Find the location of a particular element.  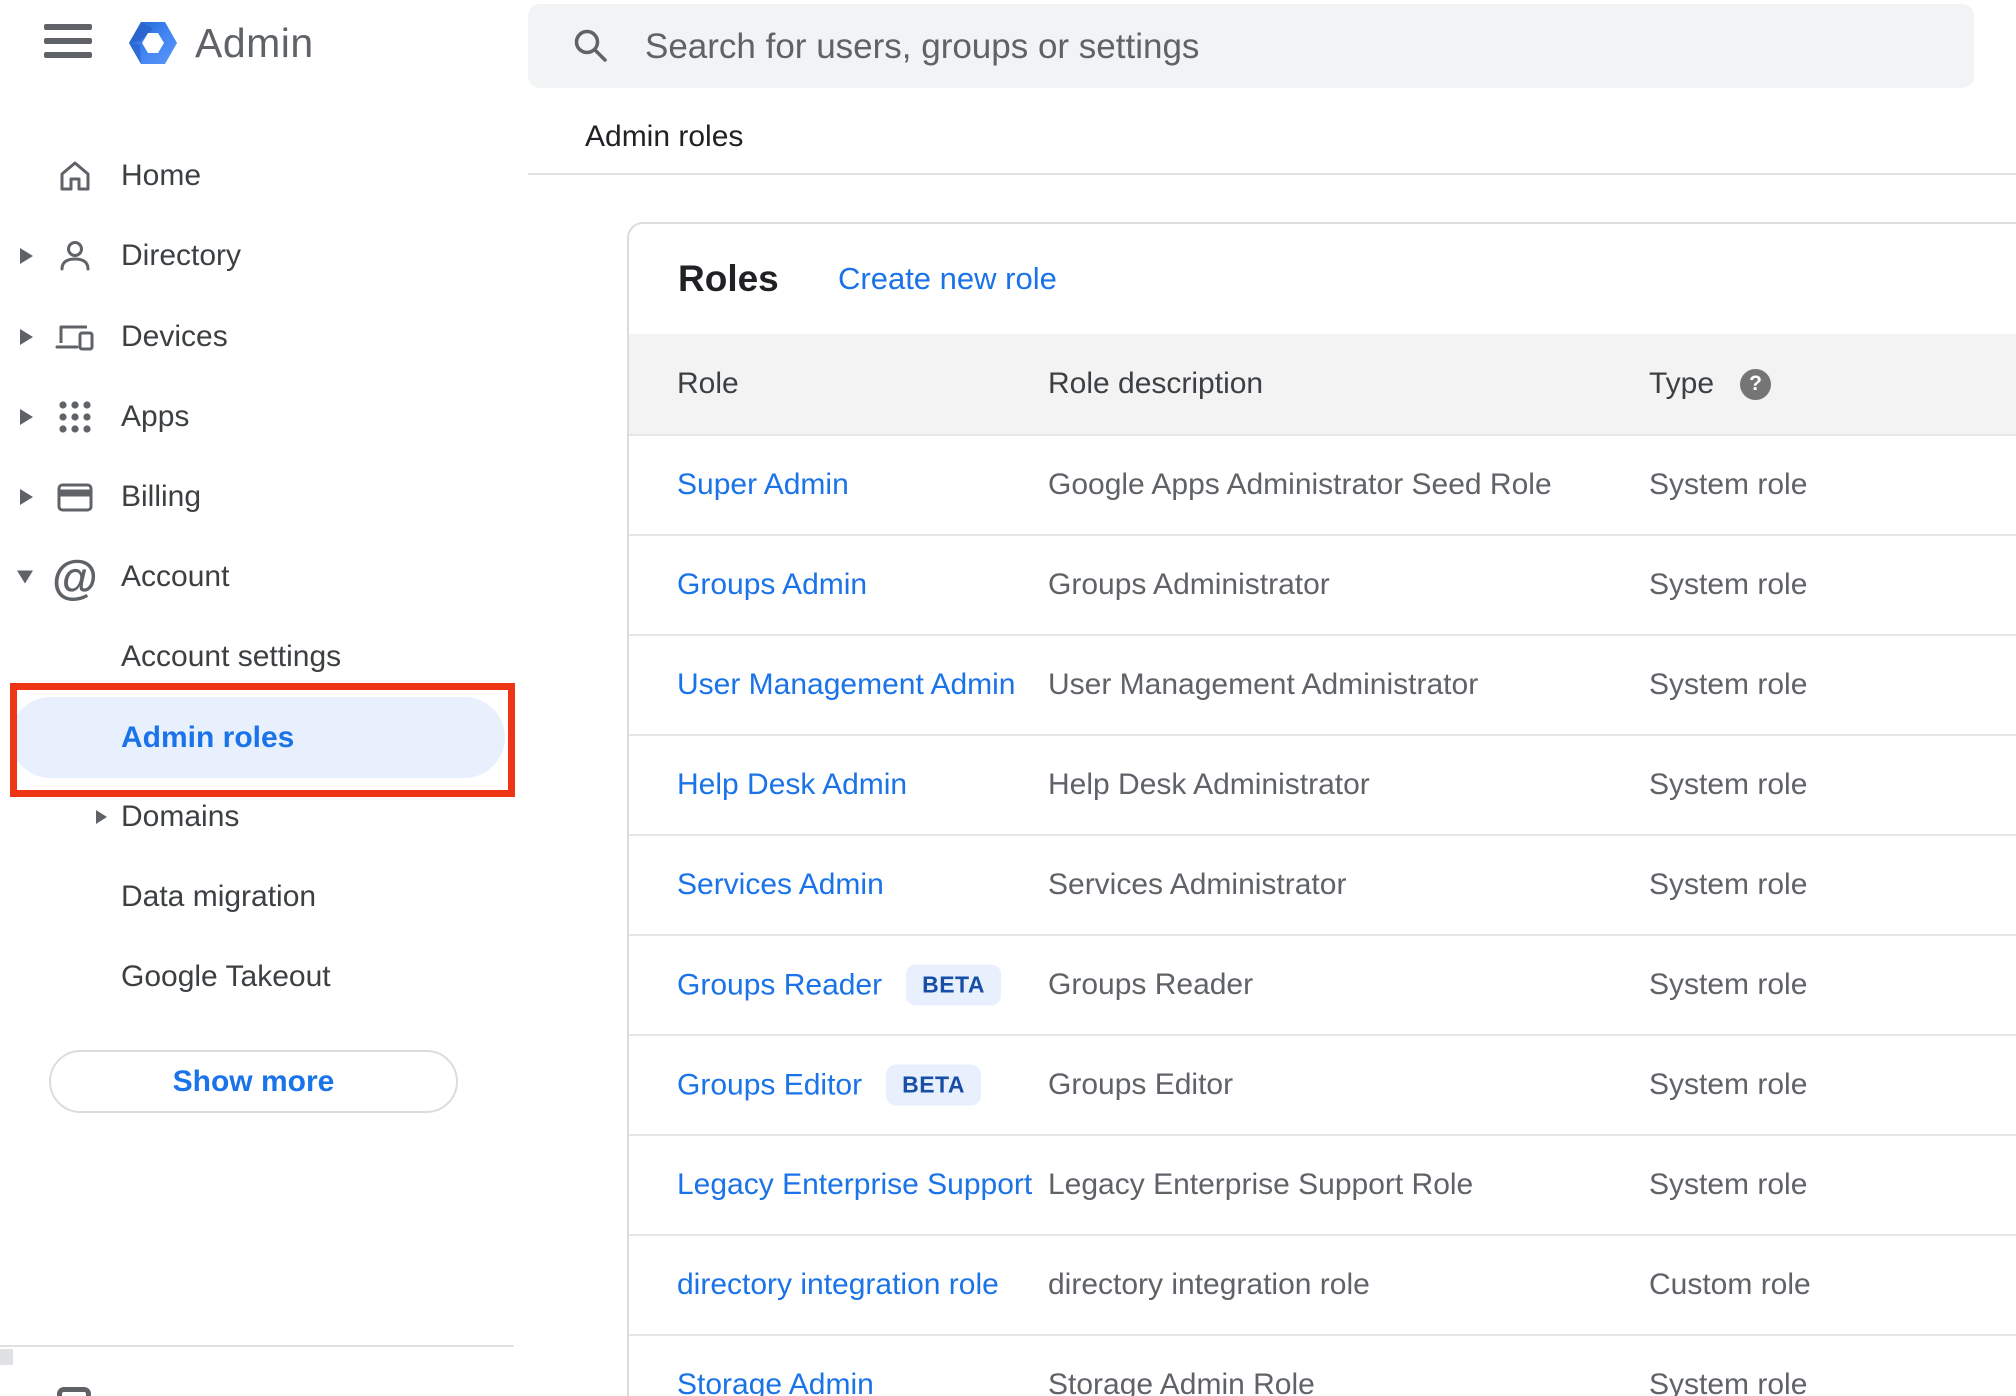

role-cell: directory integration role is located at coordinates (838, 1285).